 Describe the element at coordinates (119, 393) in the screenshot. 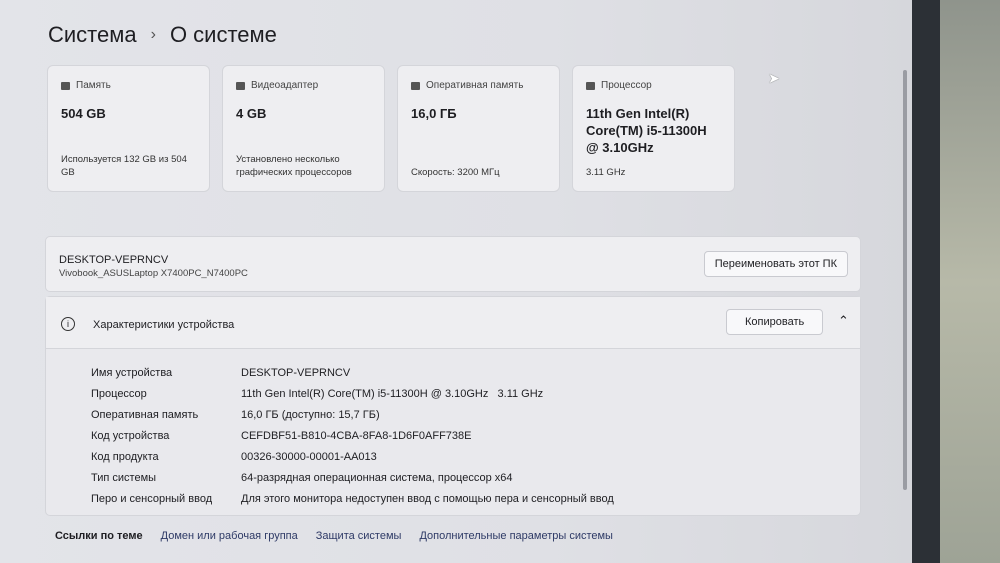

I see `spec-label: Процессор` at that location.